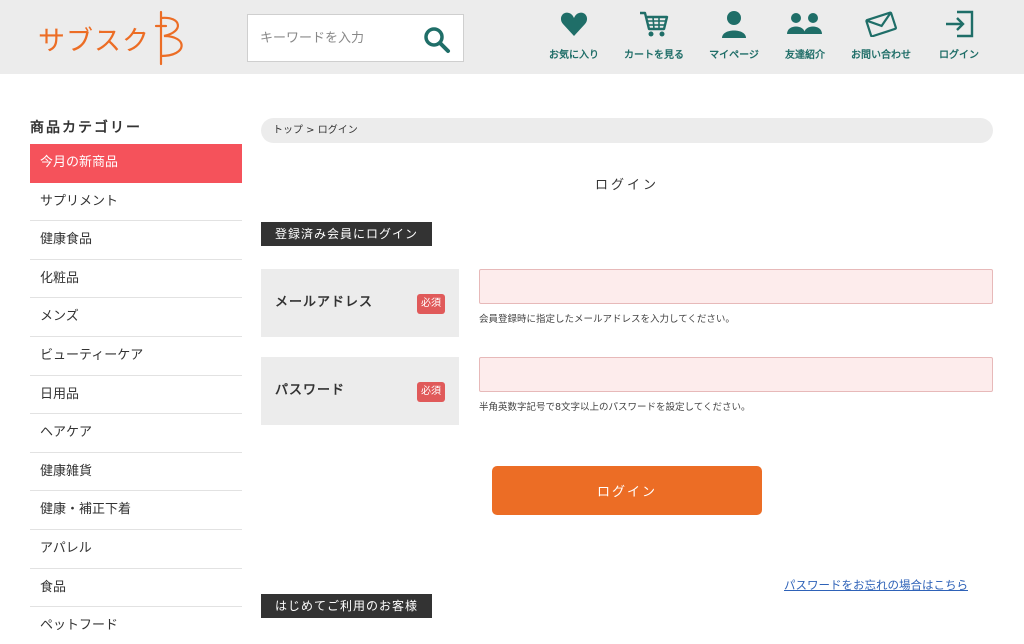 This screenshot has width=1024, height=644. What do you see at coordinates (627, 130) in the screenshot?
I see `breadcrumb: トップ > ログイン` at bounding box center [627, 130].